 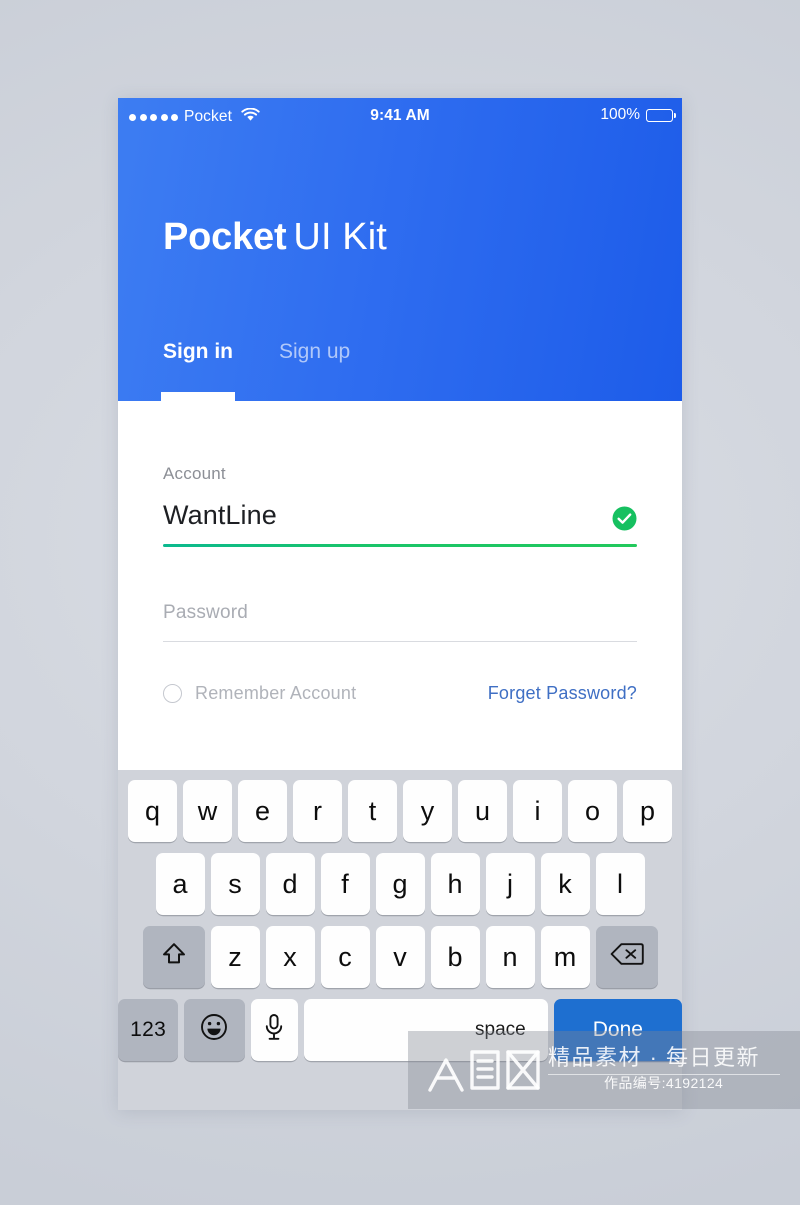 What do you see at coordinates (148, 1030) in the screenshot?
I see `key-numeric: 123` at bounding box center [148, 1030].